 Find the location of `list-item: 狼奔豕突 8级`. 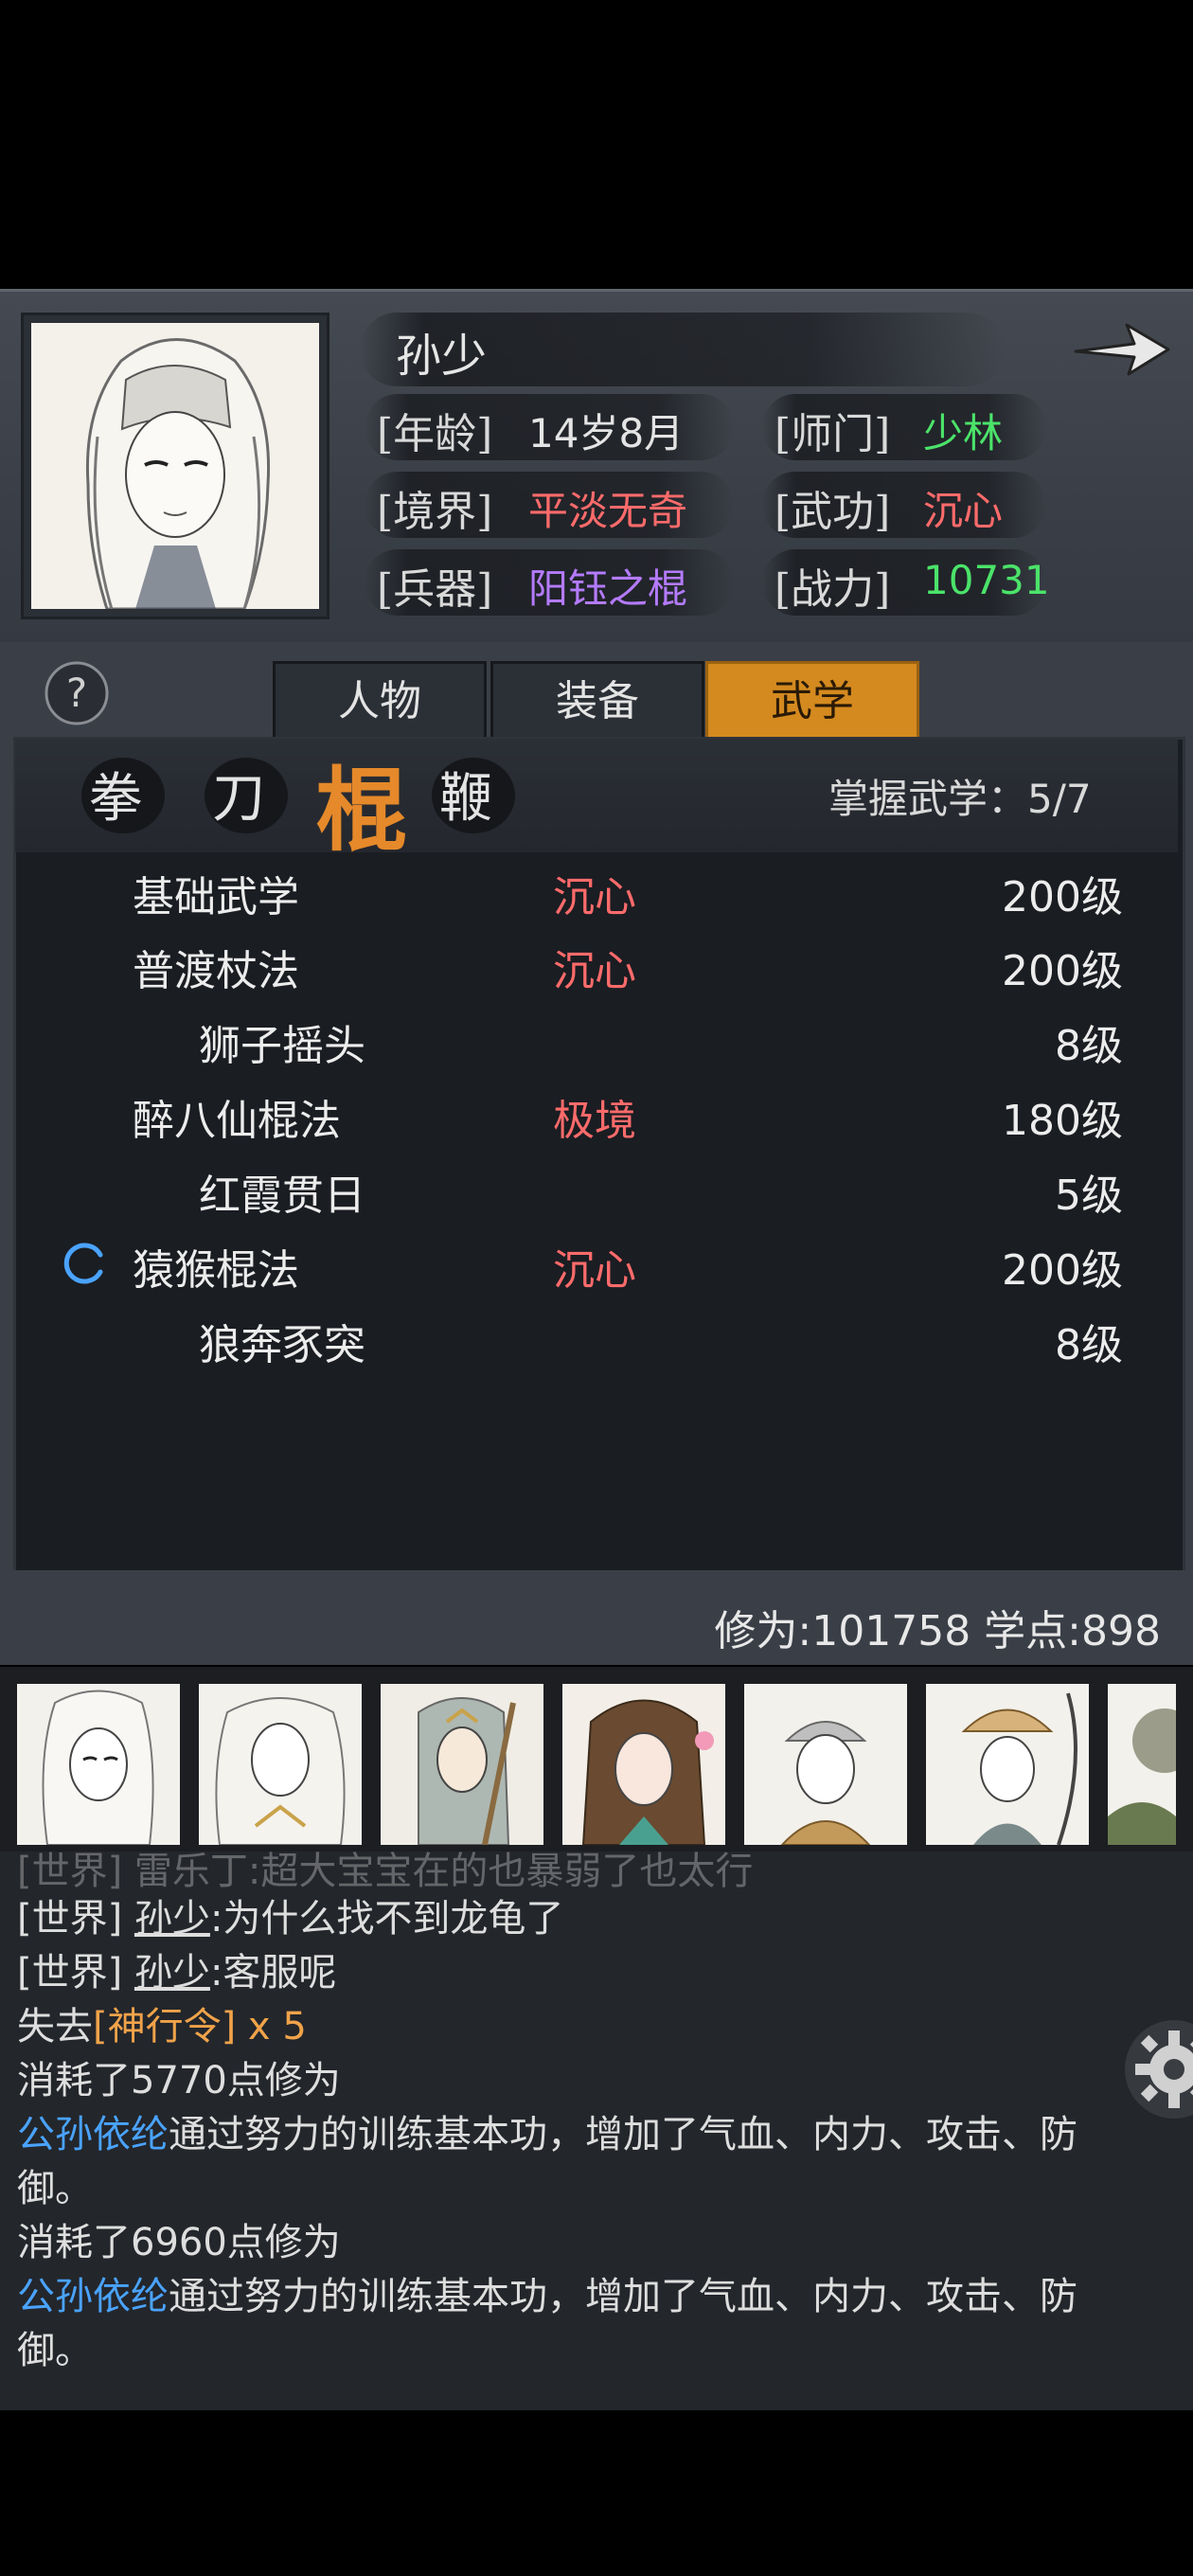

list-item: 狼奔豕突 8级 is located at coordinates (596, 1340).